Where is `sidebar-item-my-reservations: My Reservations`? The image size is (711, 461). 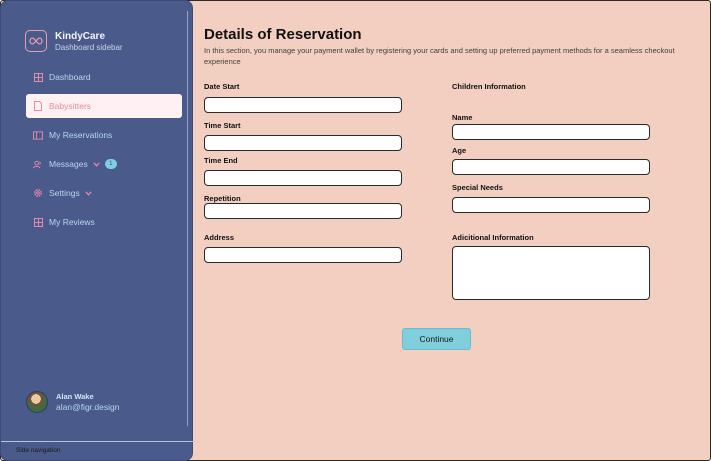 sidebar-item-my-reservations: My Reservations is located at coordinates (104, 135).